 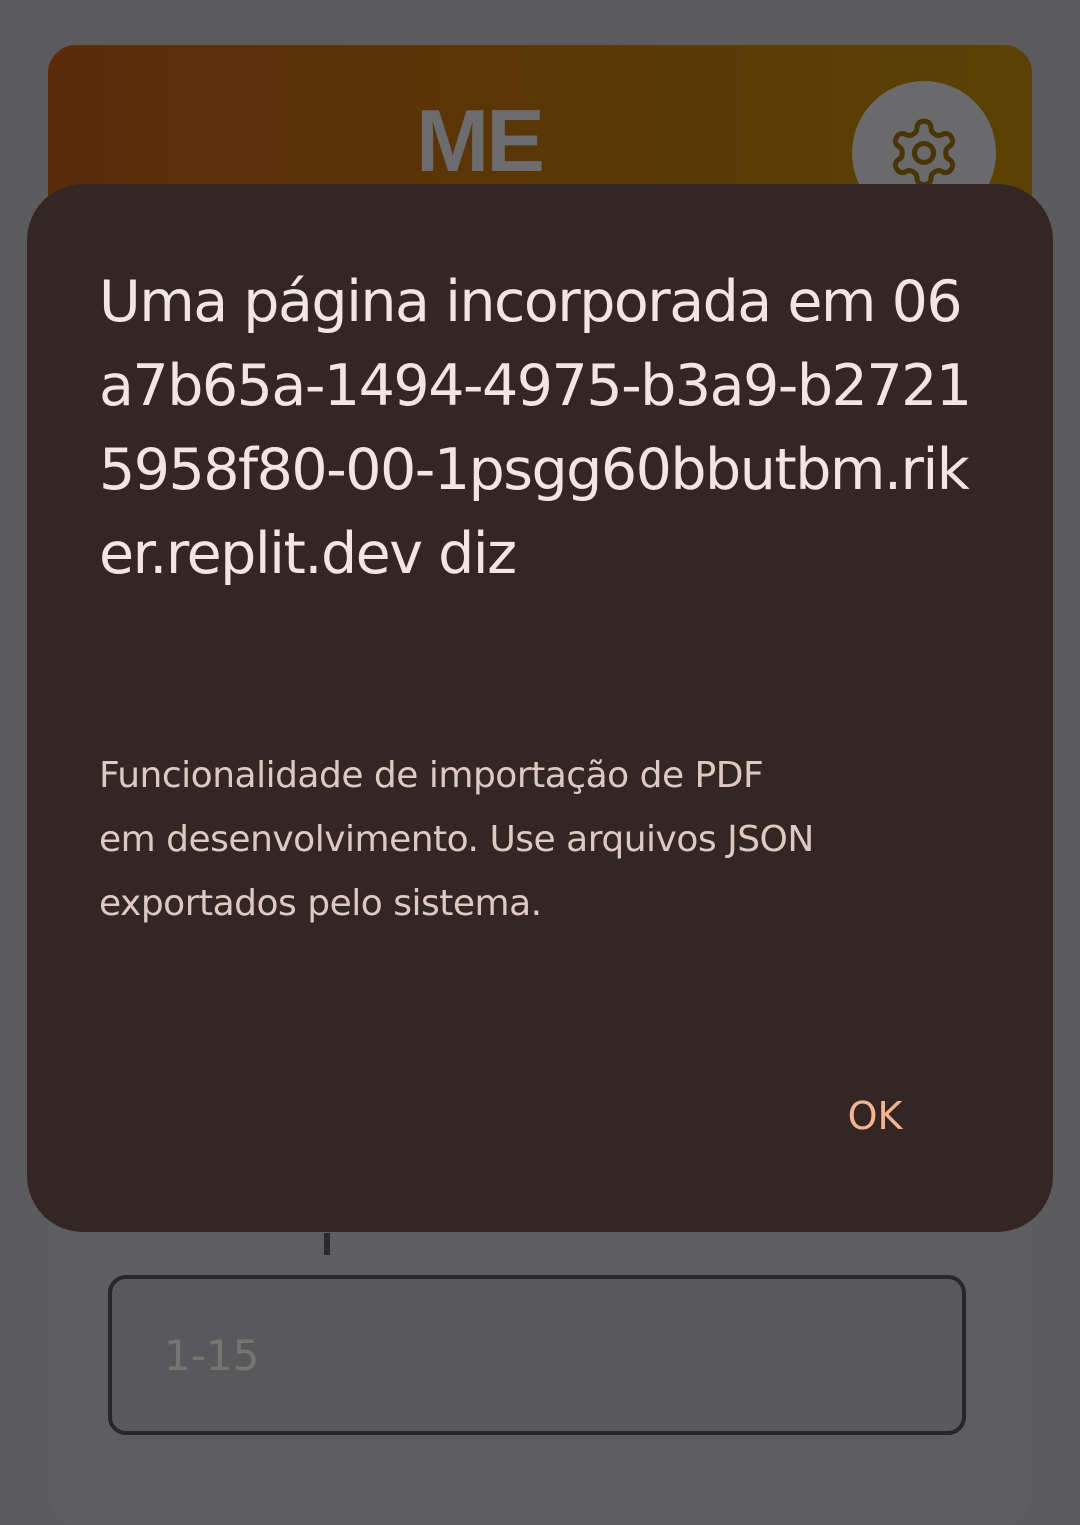 What do you see at coordinates (320, 903) in the screenshot?
I see `dialog-message-line: exportados pelo sistema.` at bounding box center [320, 903].